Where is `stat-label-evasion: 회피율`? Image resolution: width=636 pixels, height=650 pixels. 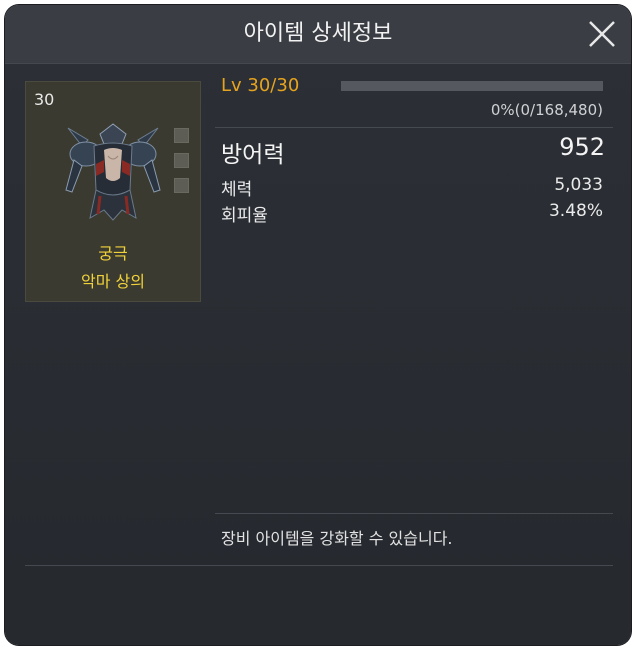
stat-label-evasion: 회피율 is located at coordinates (244, 216).